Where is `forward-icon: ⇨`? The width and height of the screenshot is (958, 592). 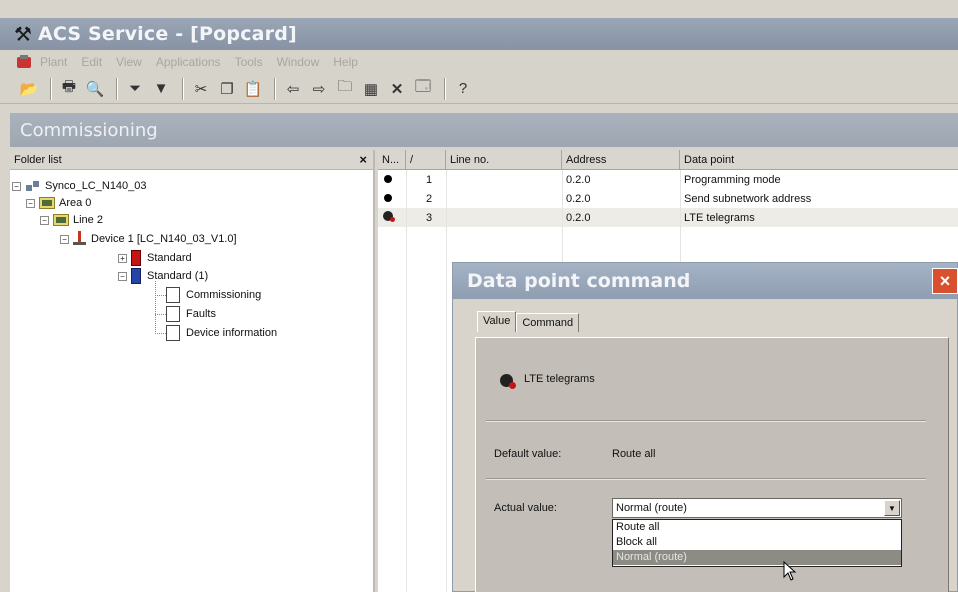 forward-icon: ⇨ is located at coordinates (319, 89).